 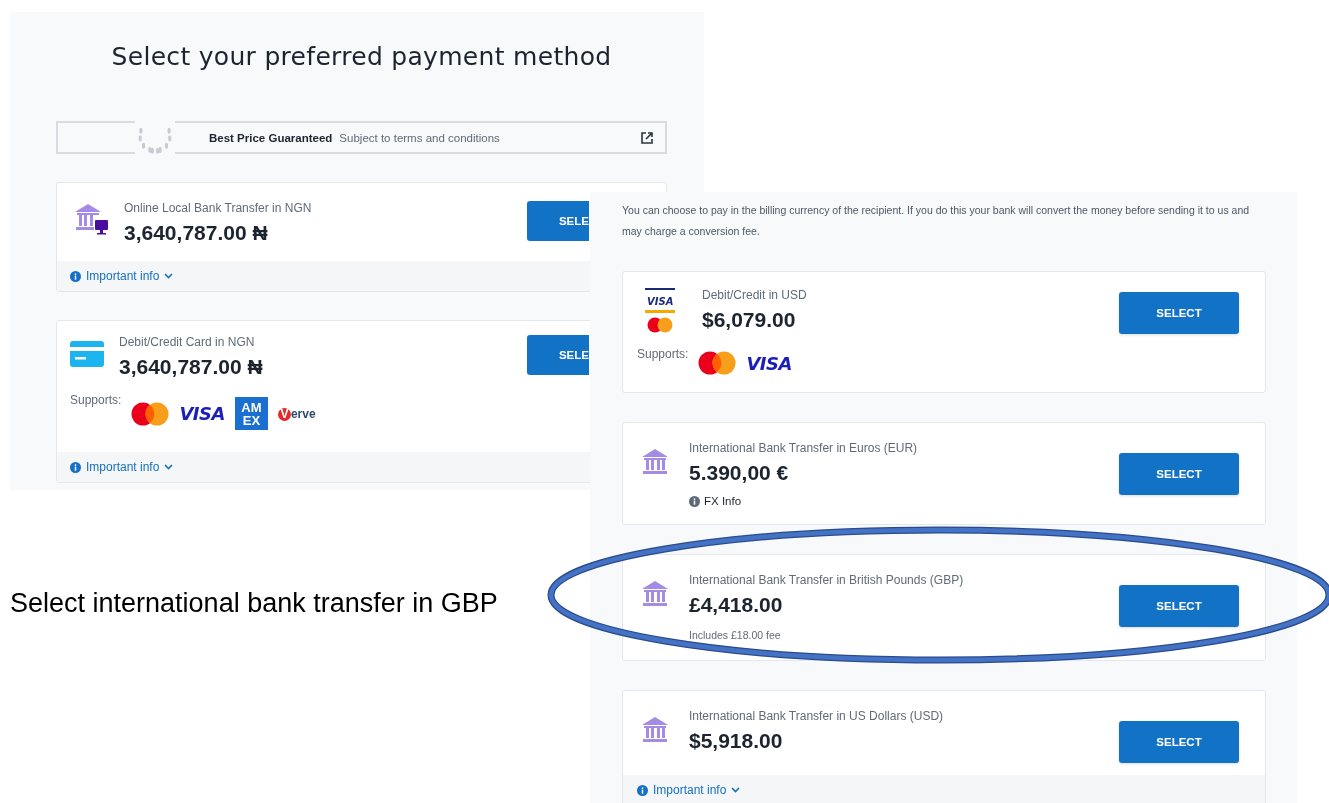 What do you see at coordinates (218, 208) in the screenshot?
I see `method-name: Online Local Bank Transfer in NGN` at bounding box center [218, 208].